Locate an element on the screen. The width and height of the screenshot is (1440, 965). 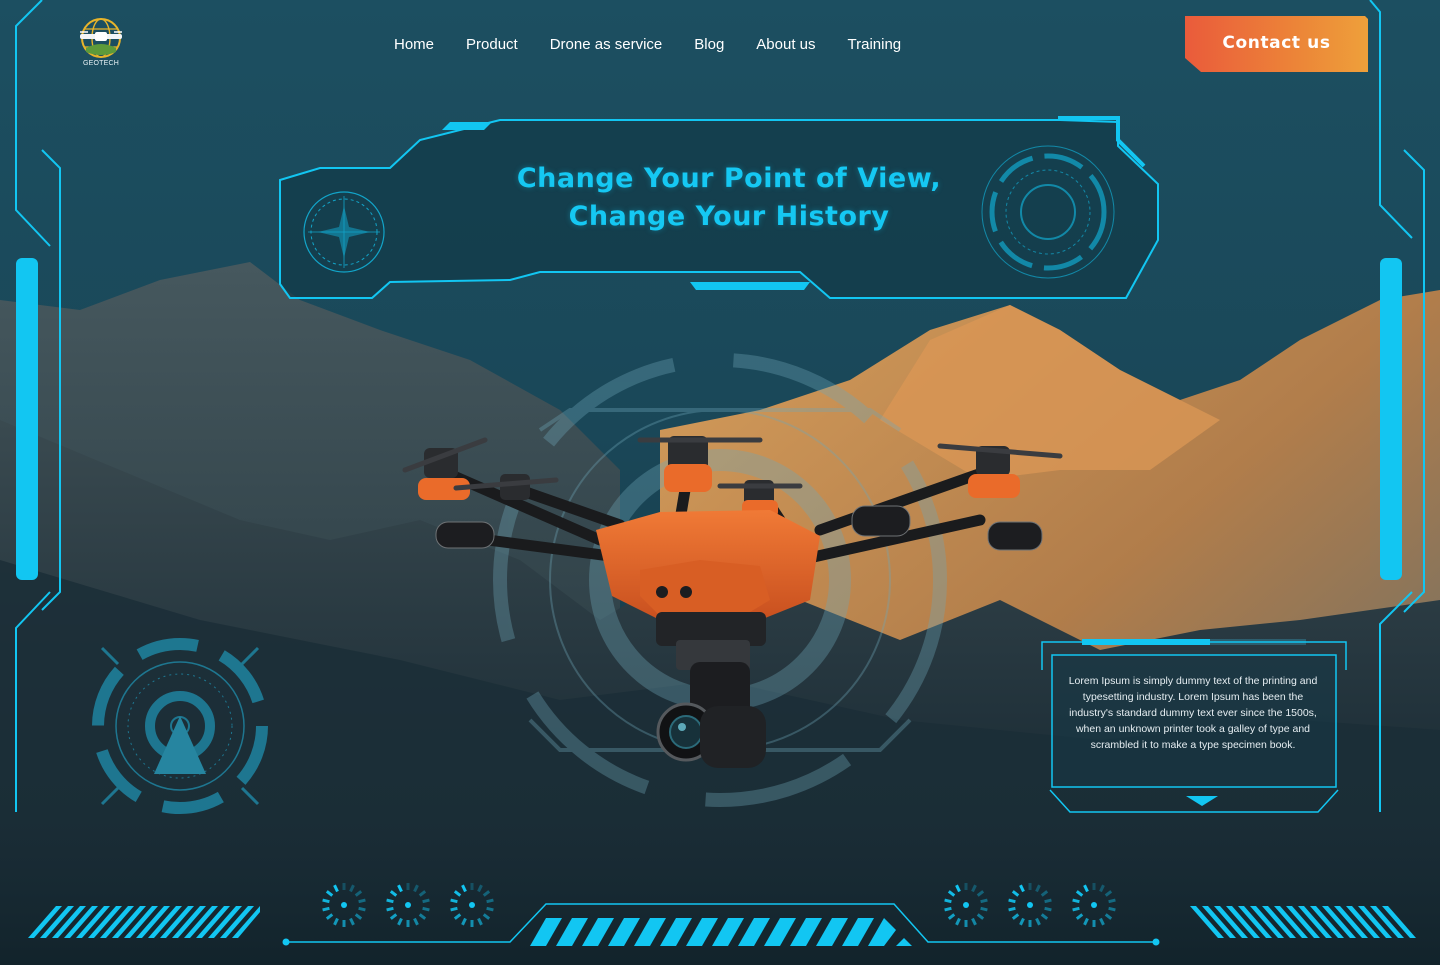
left-side-bar is located at coordinates (27, 419).